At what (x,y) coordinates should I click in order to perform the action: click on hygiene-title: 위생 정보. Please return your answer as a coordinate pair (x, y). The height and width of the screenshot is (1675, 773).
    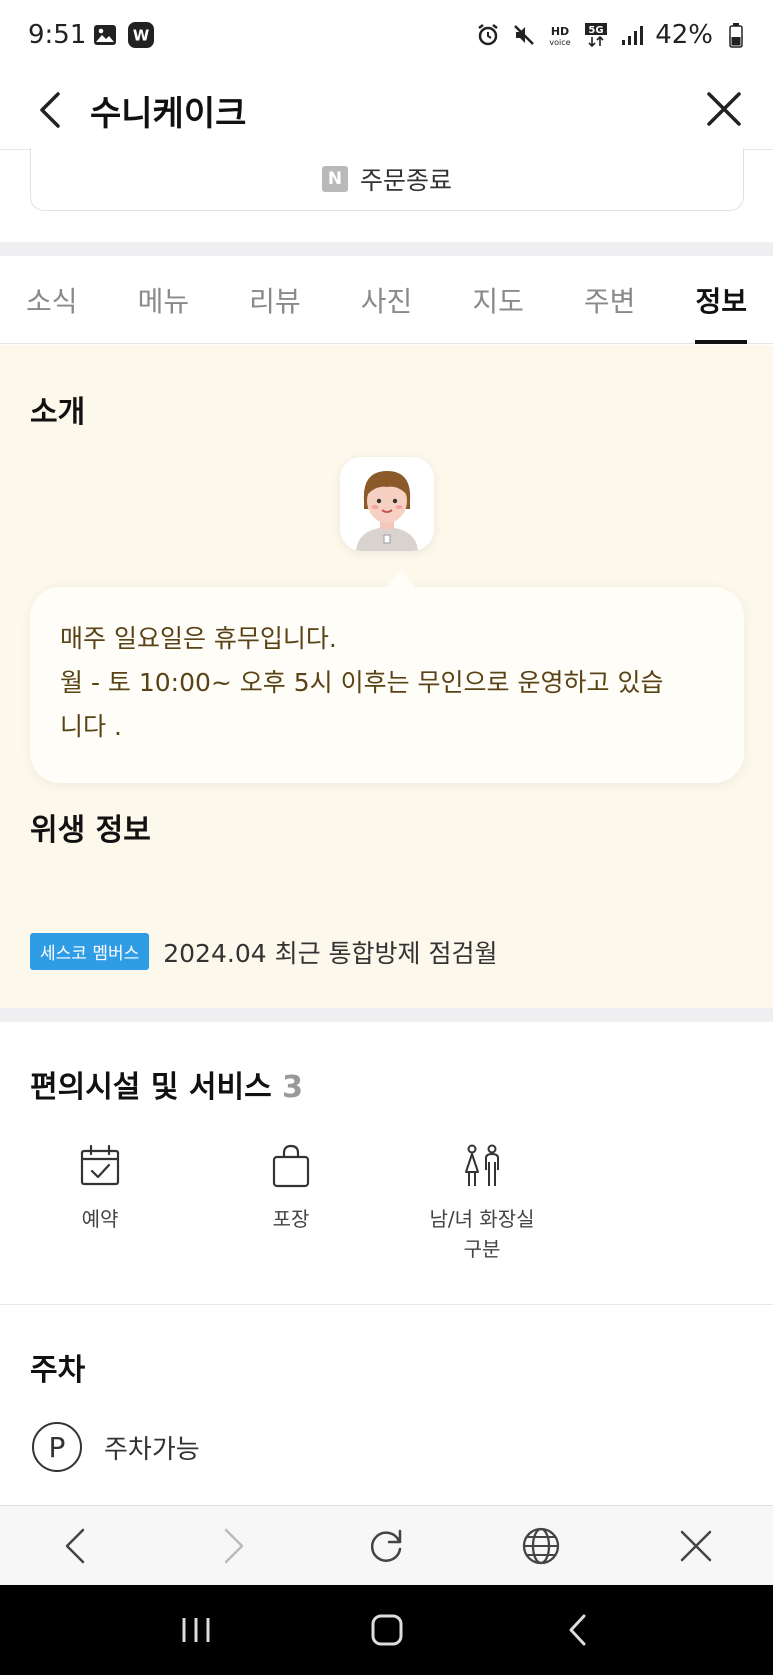
    Looking at the image, I should click on (90, 830).